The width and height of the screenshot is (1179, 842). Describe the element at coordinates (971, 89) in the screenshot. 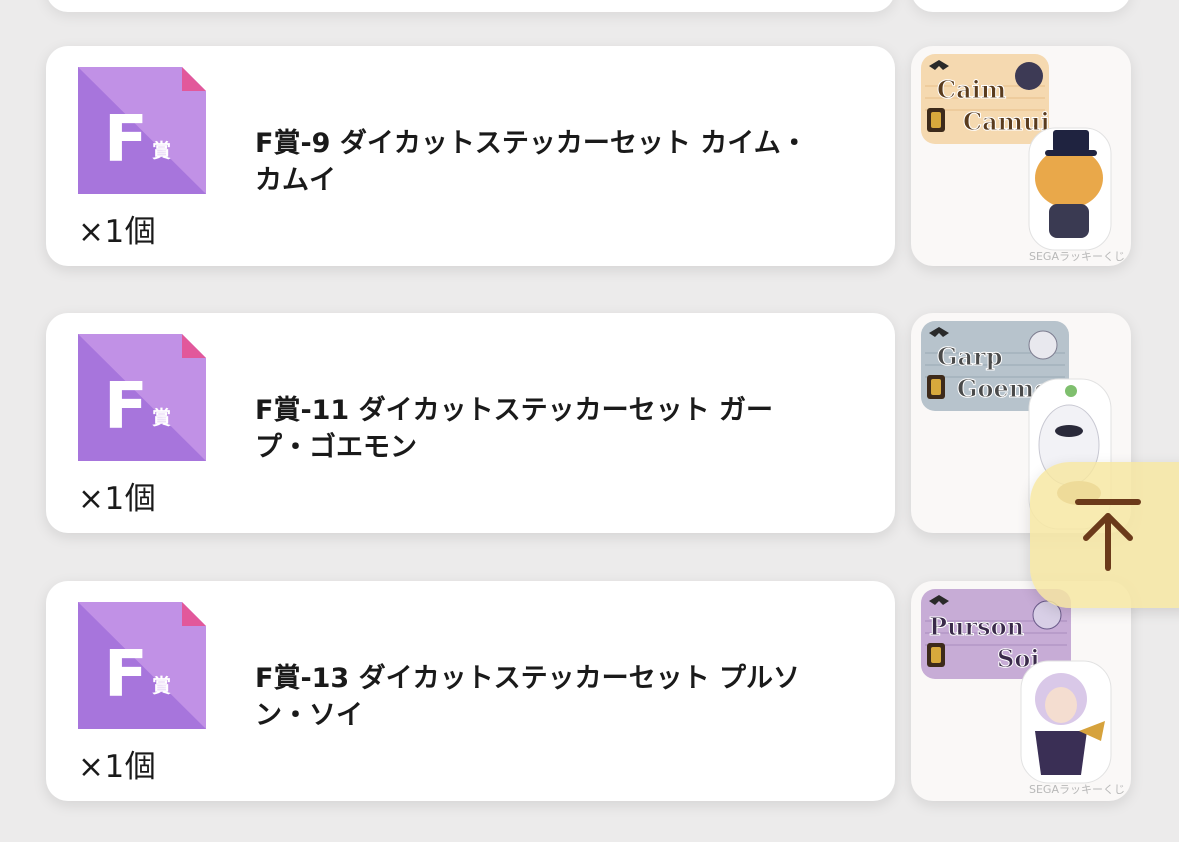

I see `sticker-name-1: Caim` at that location.